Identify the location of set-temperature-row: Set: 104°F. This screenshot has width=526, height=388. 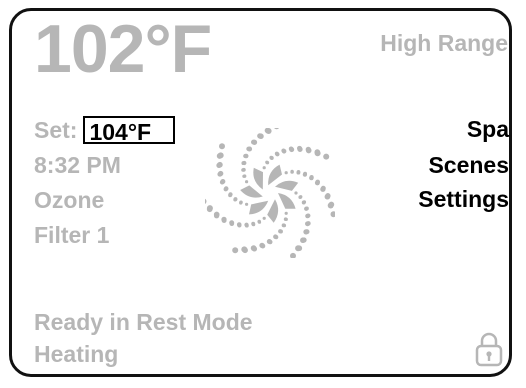
(105, 130).